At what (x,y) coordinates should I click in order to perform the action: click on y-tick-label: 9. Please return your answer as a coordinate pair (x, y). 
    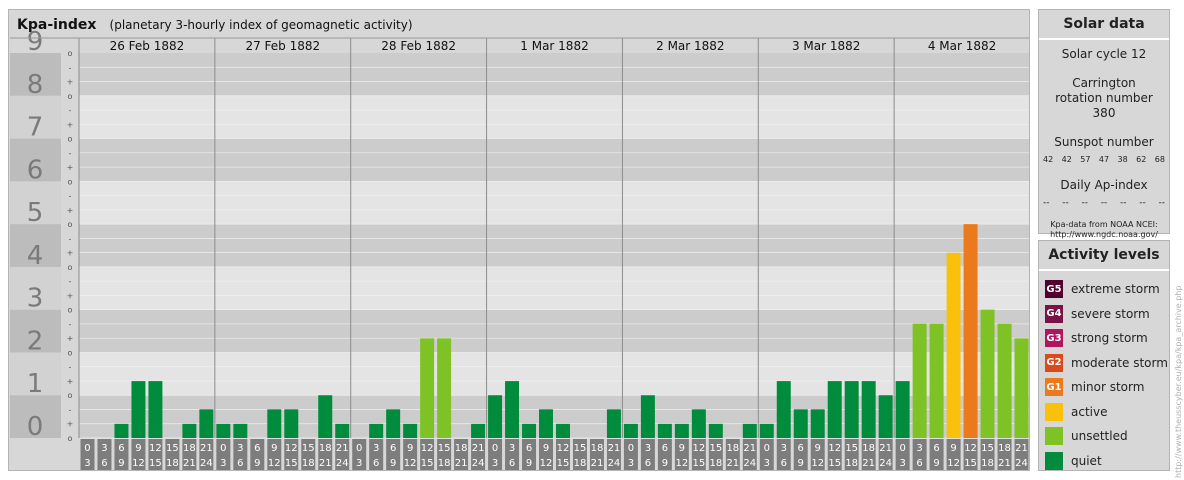
    Looking at the image, I should click on (35, 42).